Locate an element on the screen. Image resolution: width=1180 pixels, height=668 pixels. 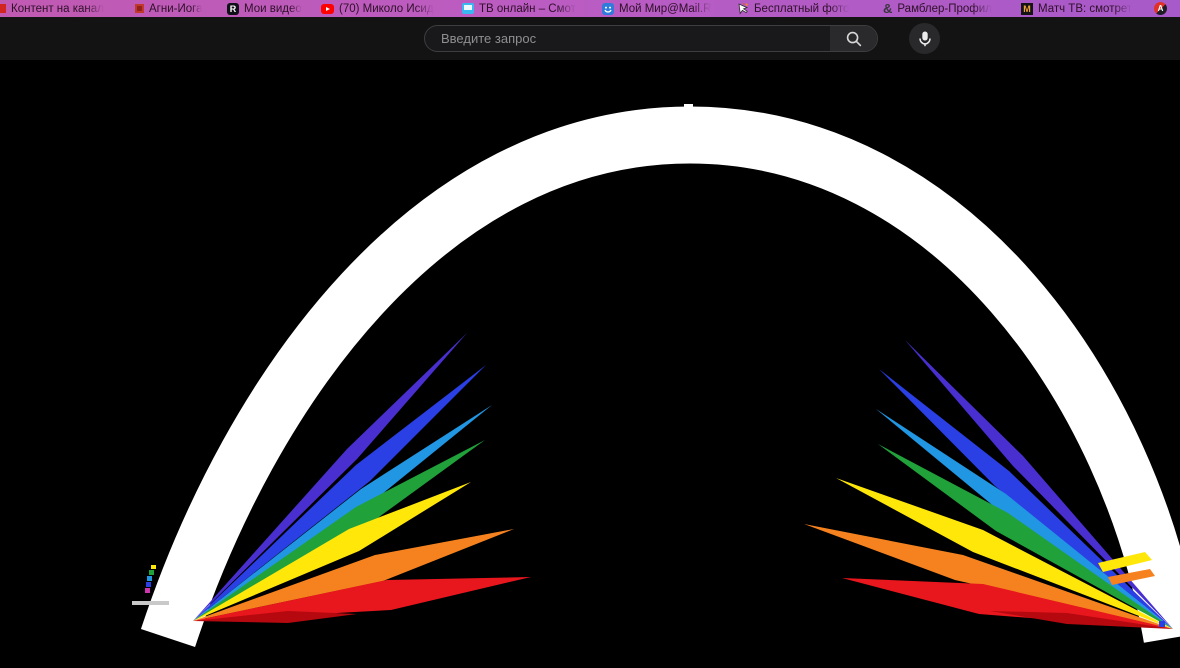
moimir-smiley-favicon-icon is located at coordinates (608, 8).